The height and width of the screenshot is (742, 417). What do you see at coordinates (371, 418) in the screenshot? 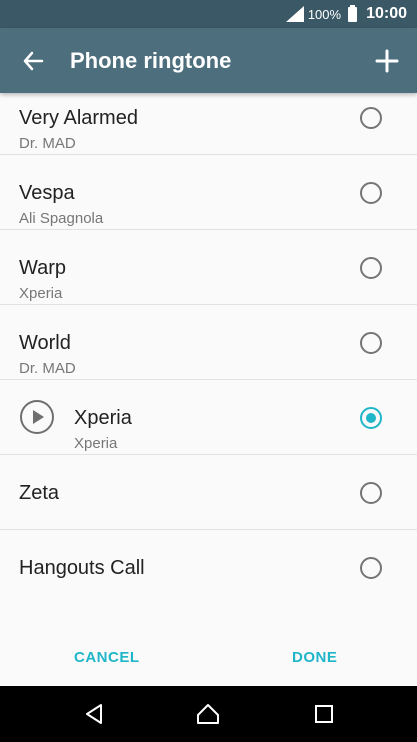
I see `radio-button-selected` at bounding box center [371, 418].